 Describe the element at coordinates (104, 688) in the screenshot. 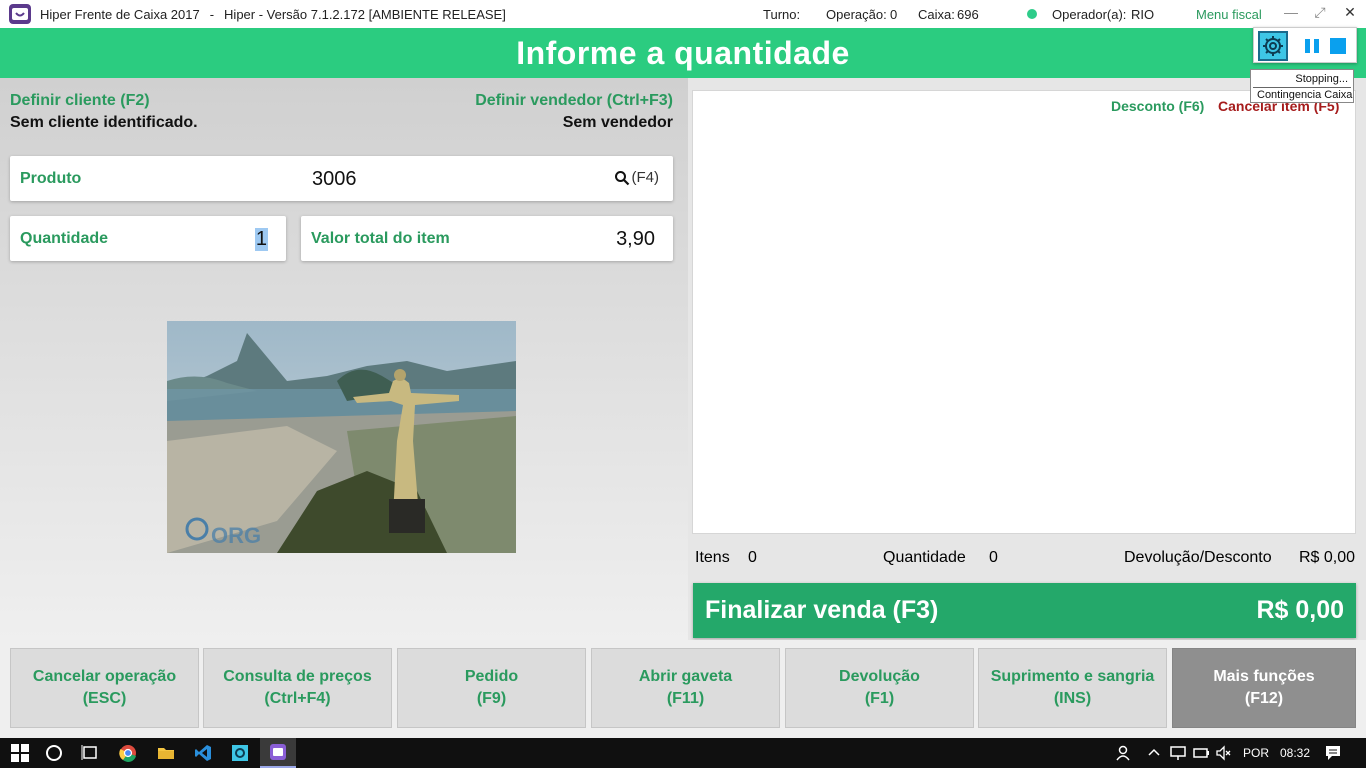

I see `cancel-operation-button: Cancelar operação (ESC)` at that location.